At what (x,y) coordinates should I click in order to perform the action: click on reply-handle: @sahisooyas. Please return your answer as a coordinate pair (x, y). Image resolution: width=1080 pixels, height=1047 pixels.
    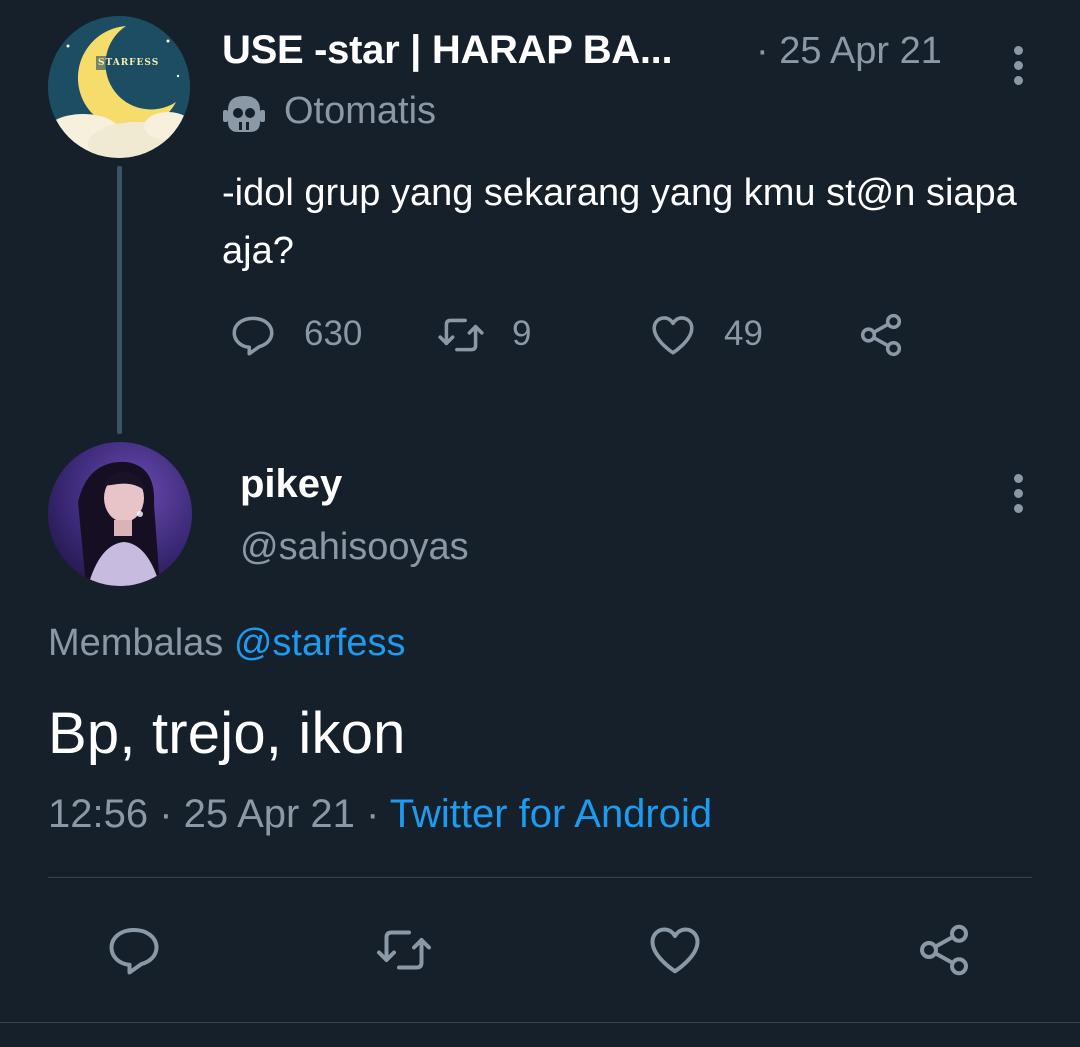
    Looking at the image, I should click on (354, 547).